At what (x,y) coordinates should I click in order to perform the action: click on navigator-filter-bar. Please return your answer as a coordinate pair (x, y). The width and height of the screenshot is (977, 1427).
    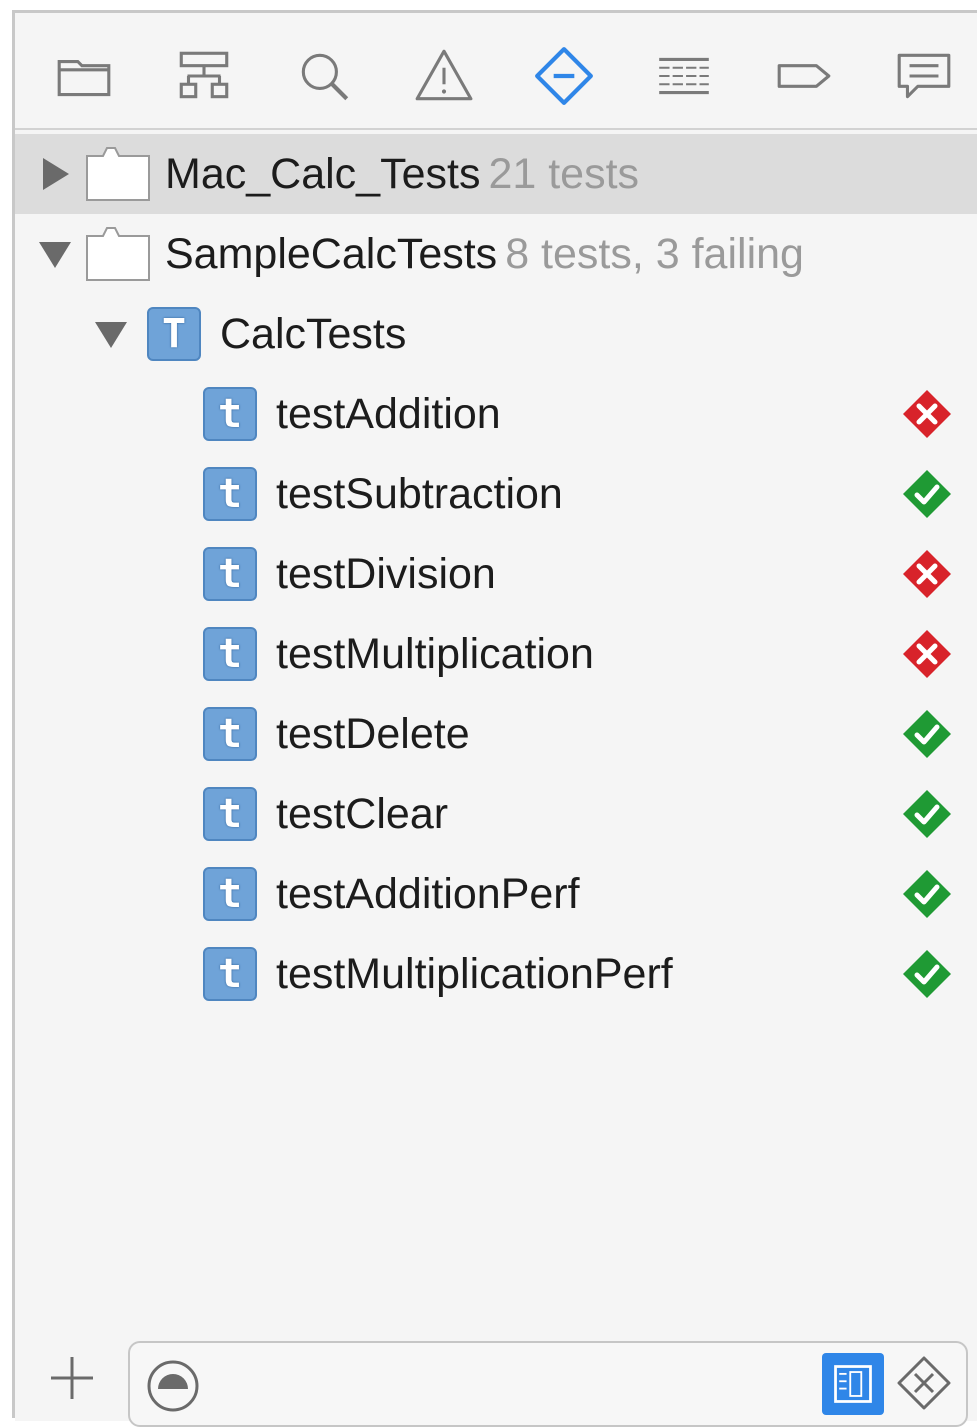
    Looking at the image, I should click on (496, 1376).